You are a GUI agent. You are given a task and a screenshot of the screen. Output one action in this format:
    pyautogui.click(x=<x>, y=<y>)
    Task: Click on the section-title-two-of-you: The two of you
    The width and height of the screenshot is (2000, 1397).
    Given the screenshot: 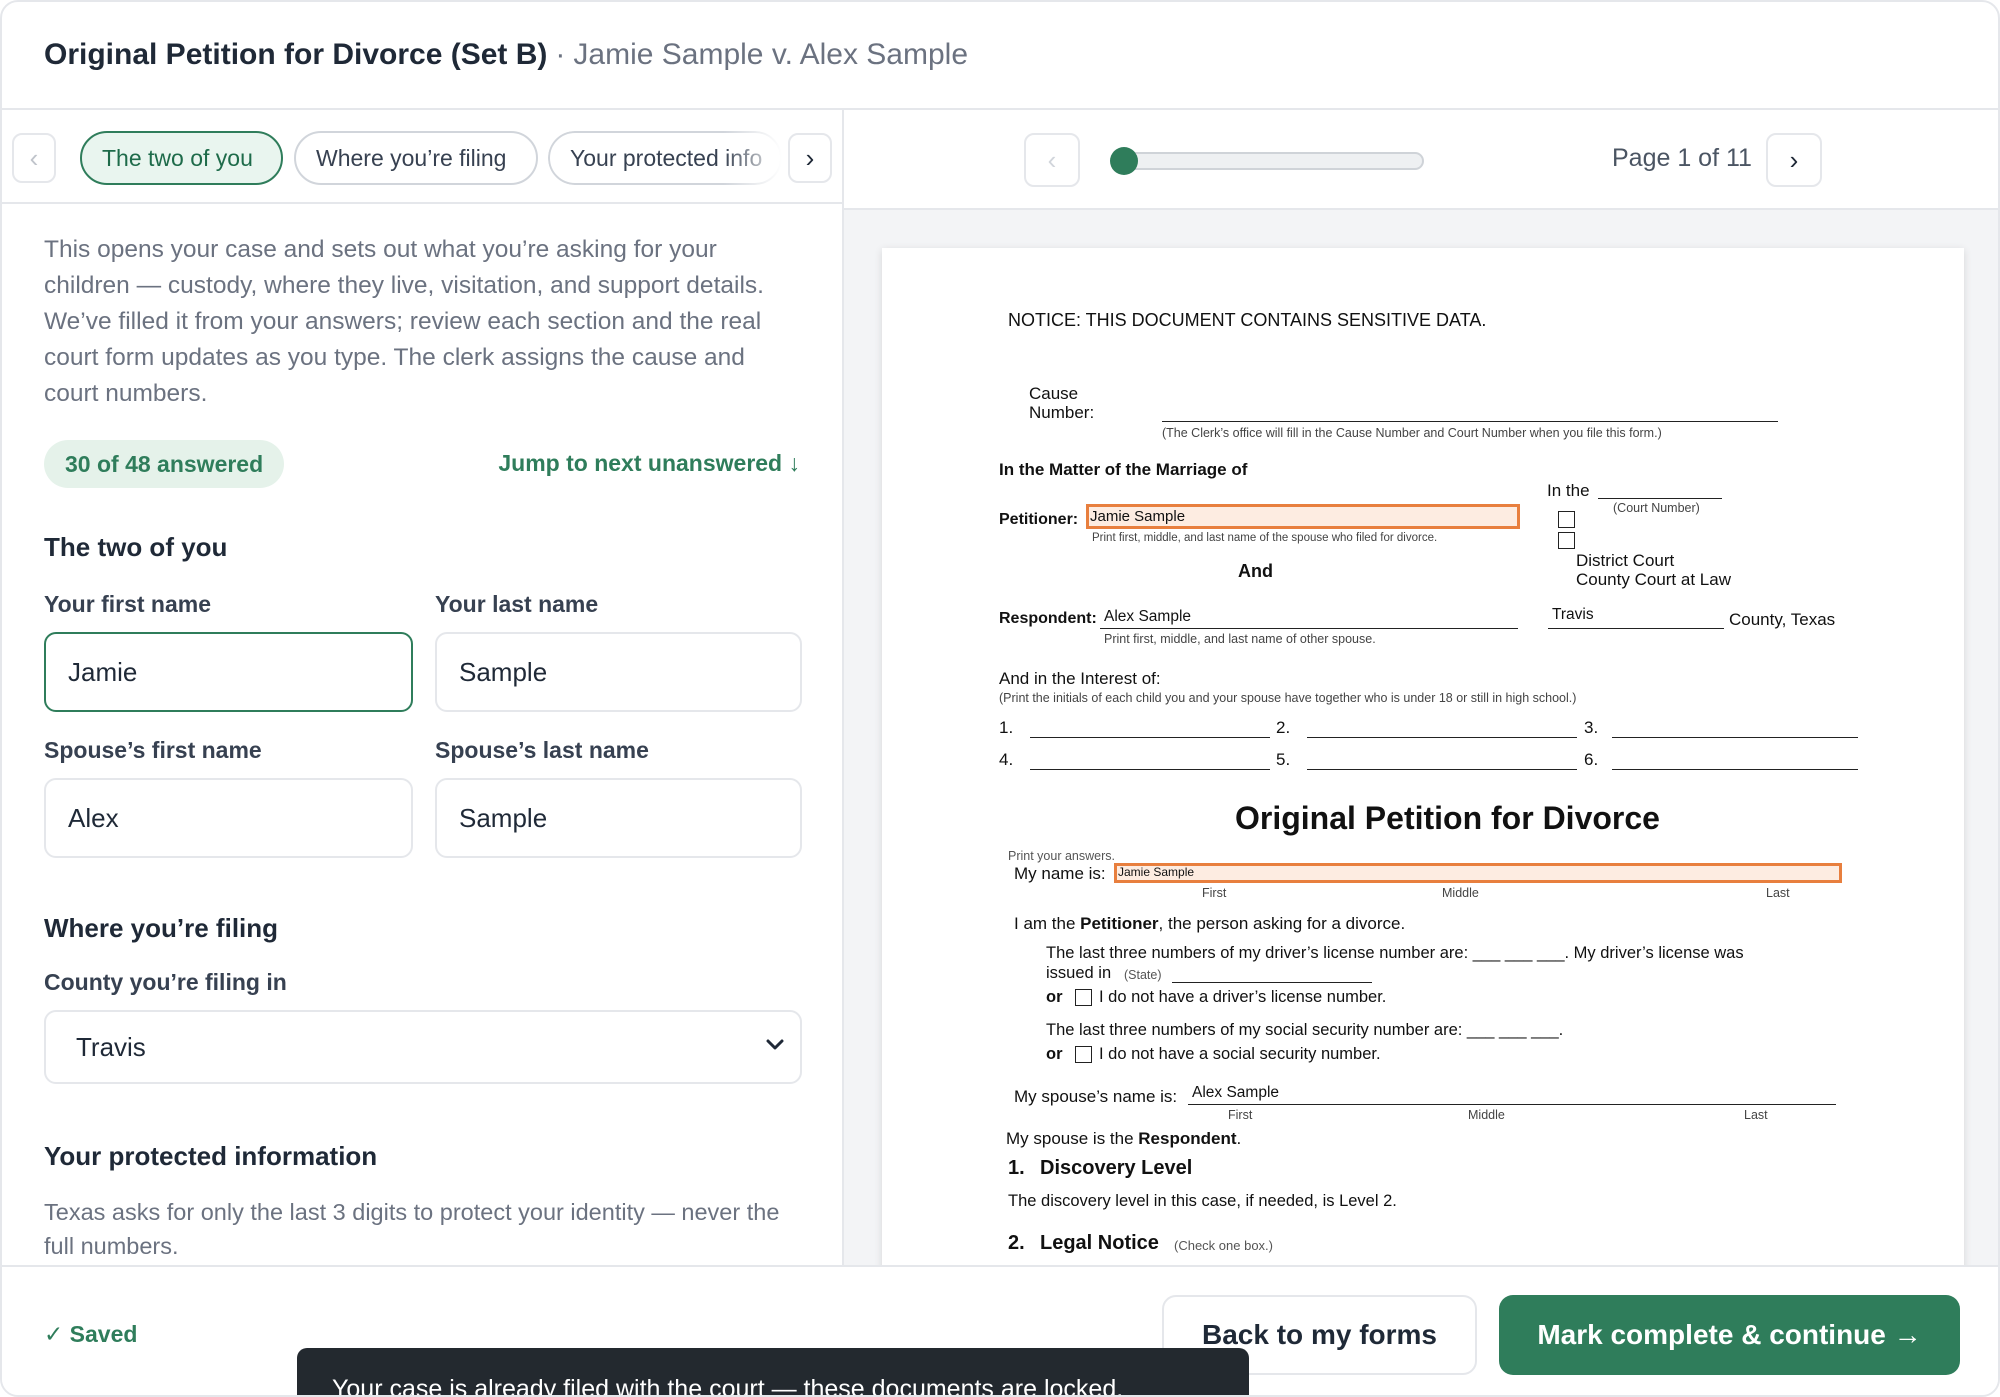 What is the action you would take?
    pyautogui.click(x=136, y=547)
    